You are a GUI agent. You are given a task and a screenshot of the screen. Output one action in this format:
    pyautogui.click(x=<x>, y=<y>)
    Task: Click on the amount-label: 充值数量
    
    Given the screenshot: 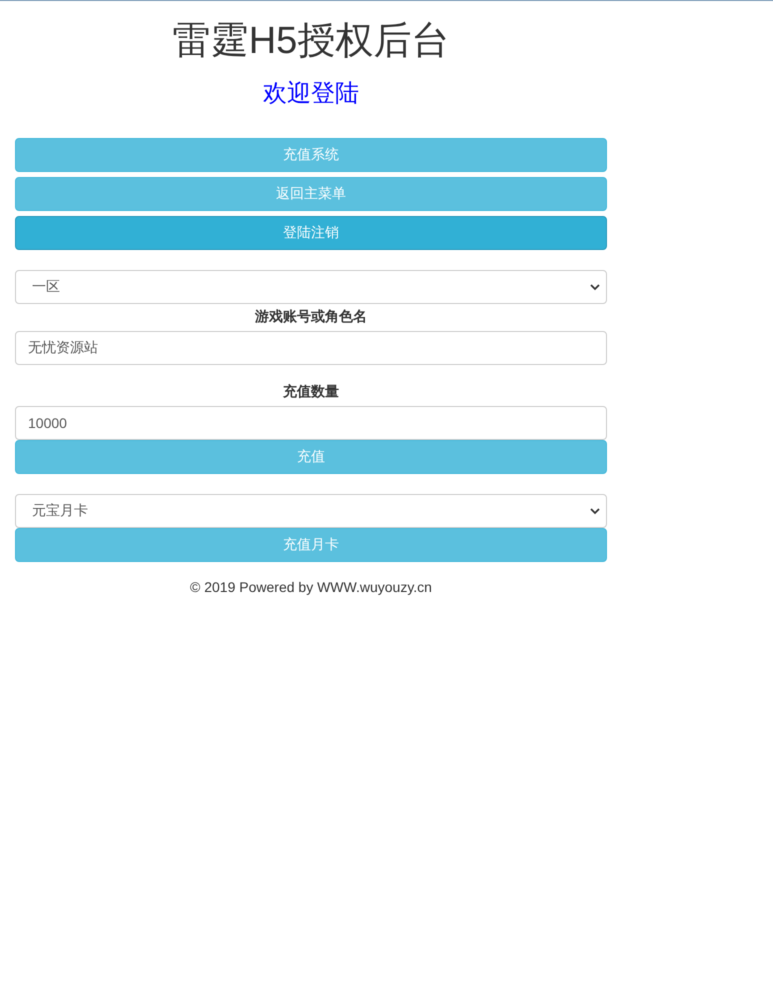 What is the action you would take?
    pyautogui.click(x=311, y=391)
    